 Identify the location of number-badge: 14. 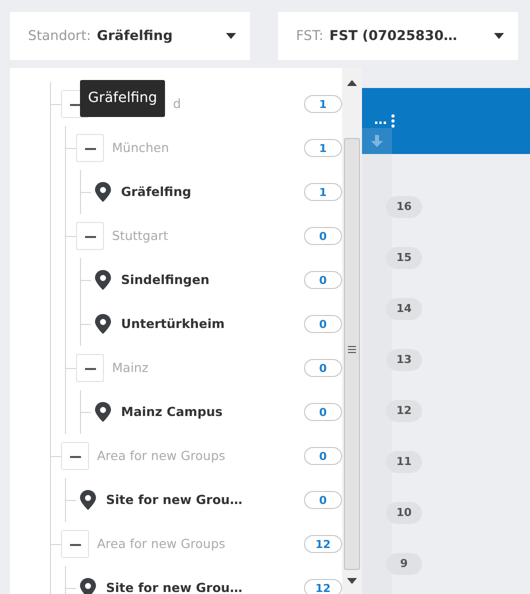
(404, 309).